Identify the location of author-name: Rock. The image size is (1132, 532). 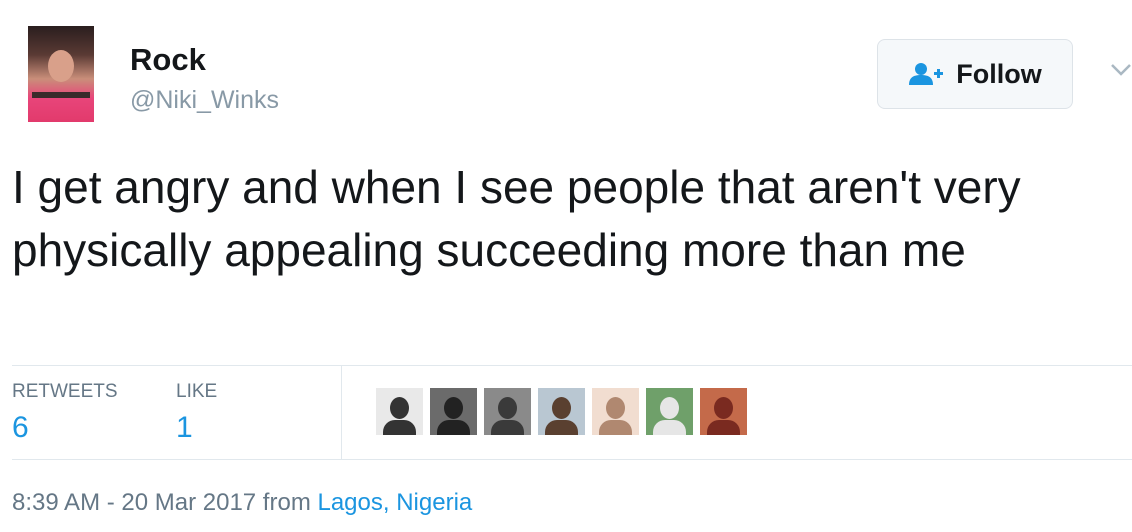
(168, 60).